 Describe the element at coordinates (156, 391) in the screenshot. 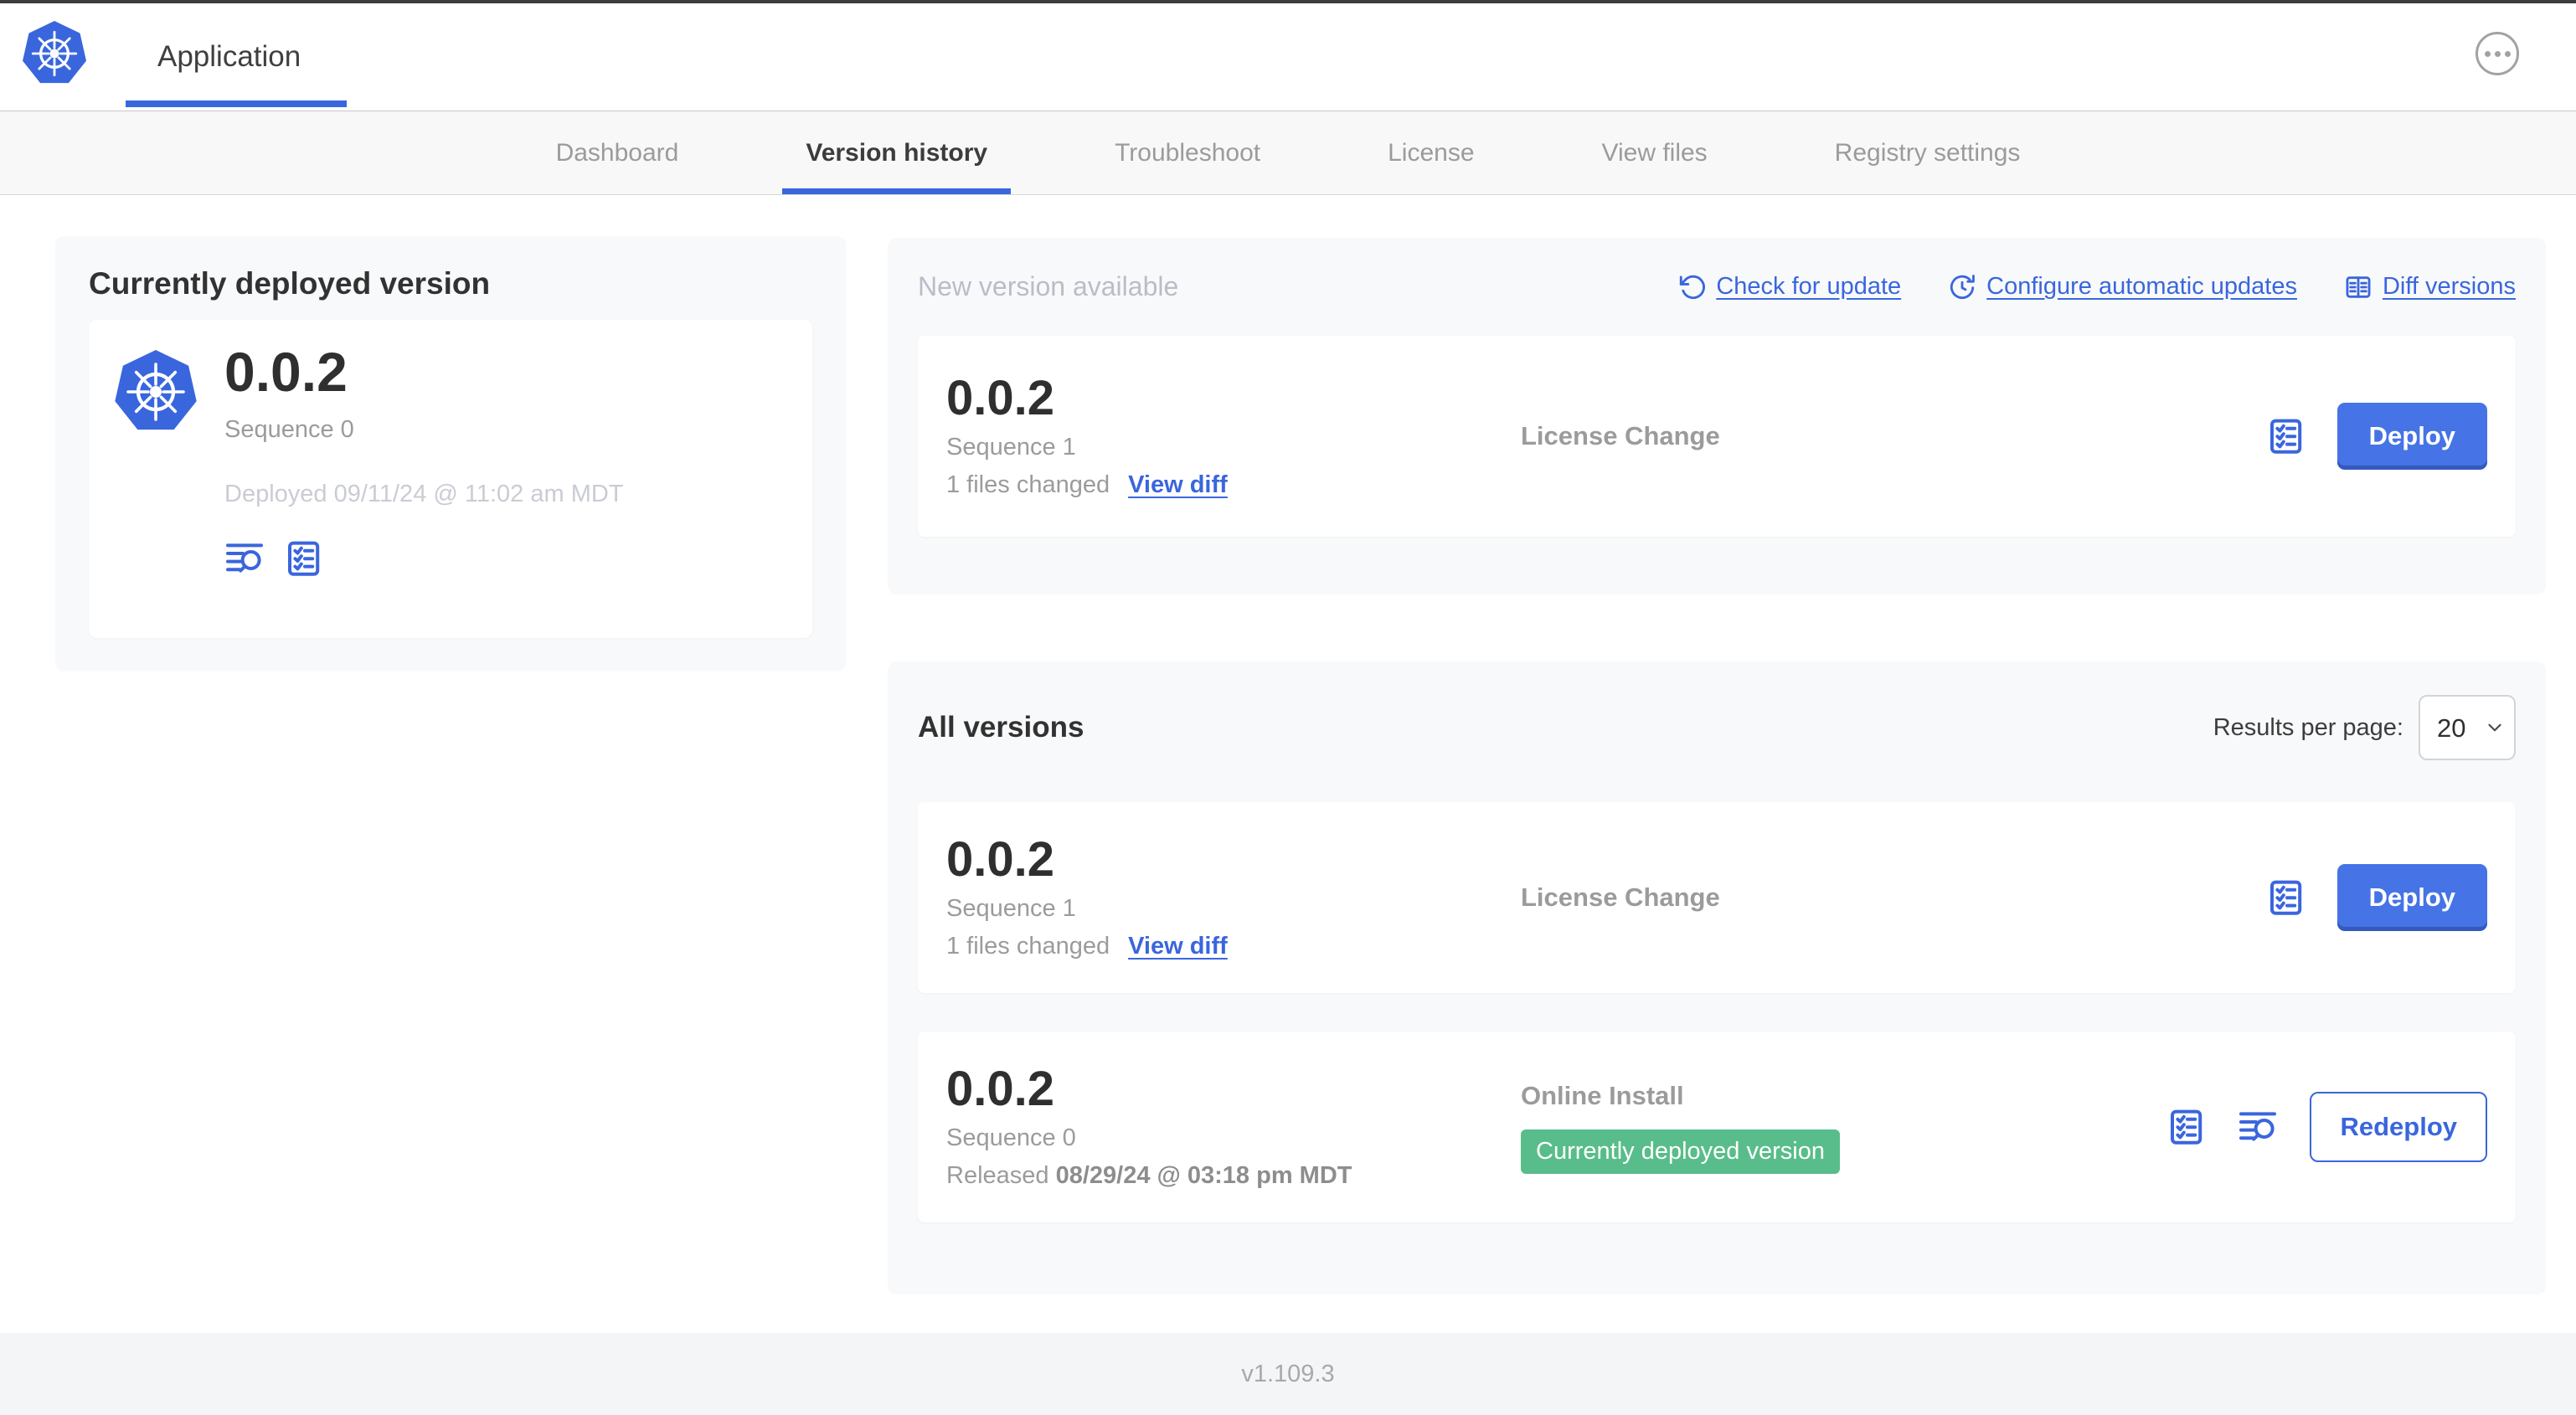

I see `kubernetes-version-icon` at that location.